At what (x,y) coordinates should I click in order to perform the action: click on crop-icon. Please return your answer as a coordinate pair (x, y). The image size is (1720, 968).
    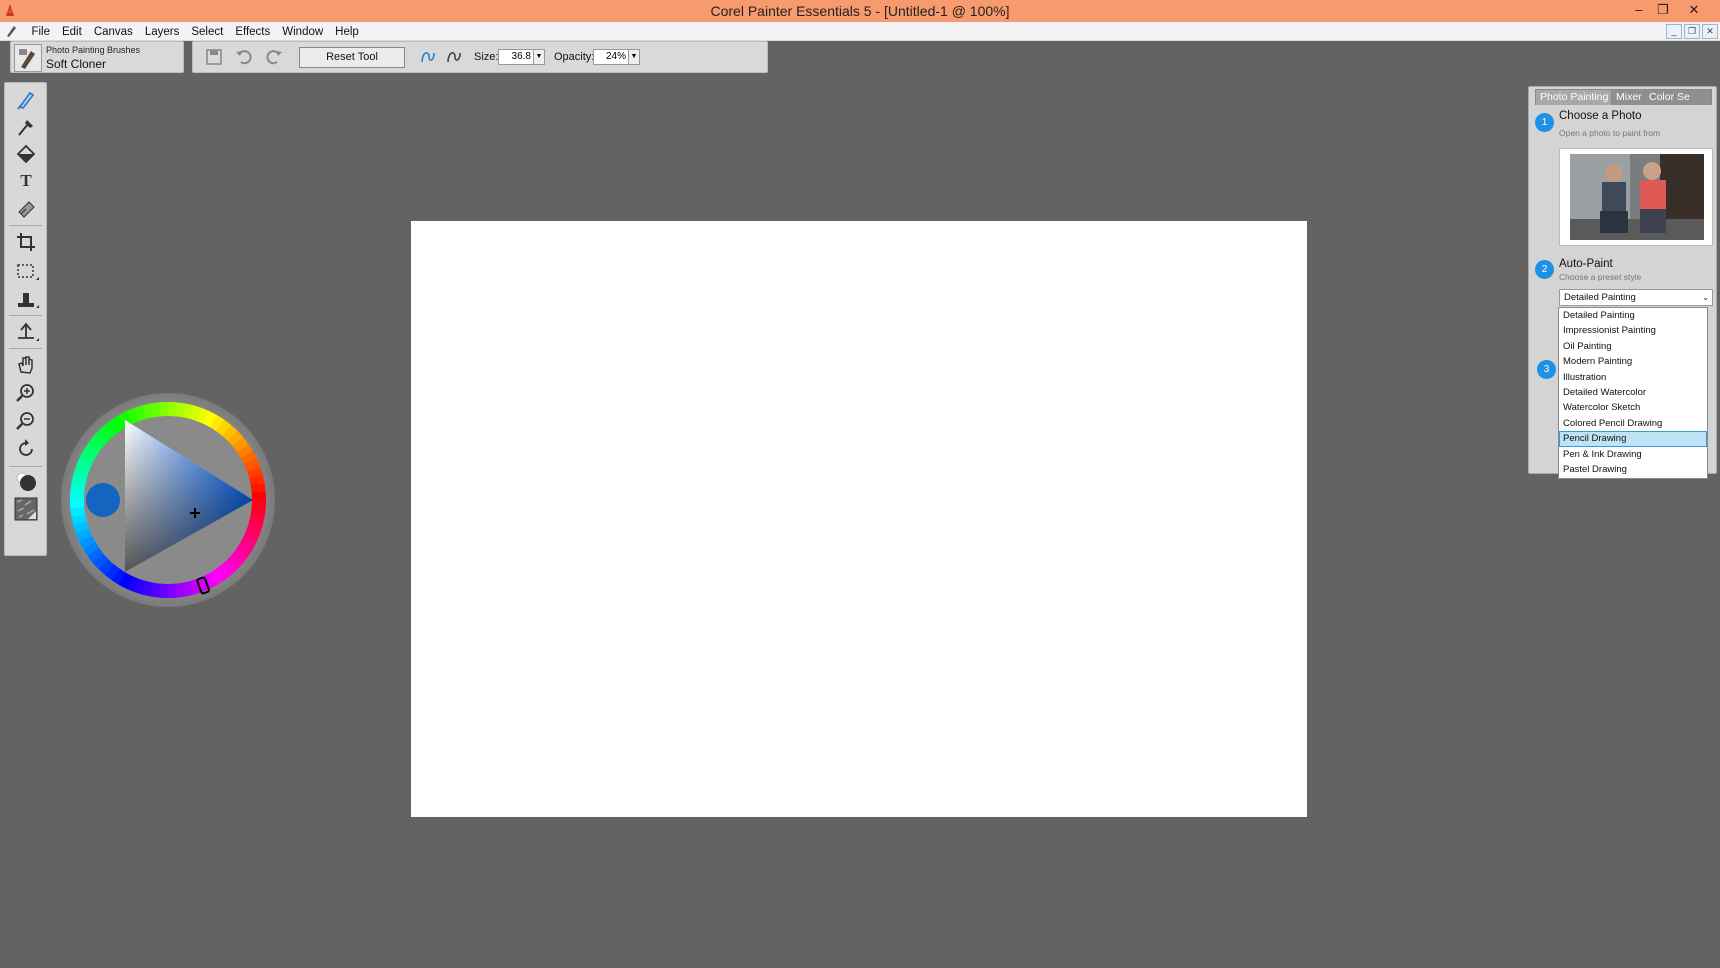
    Looking at the image, I should click on (26, 242).